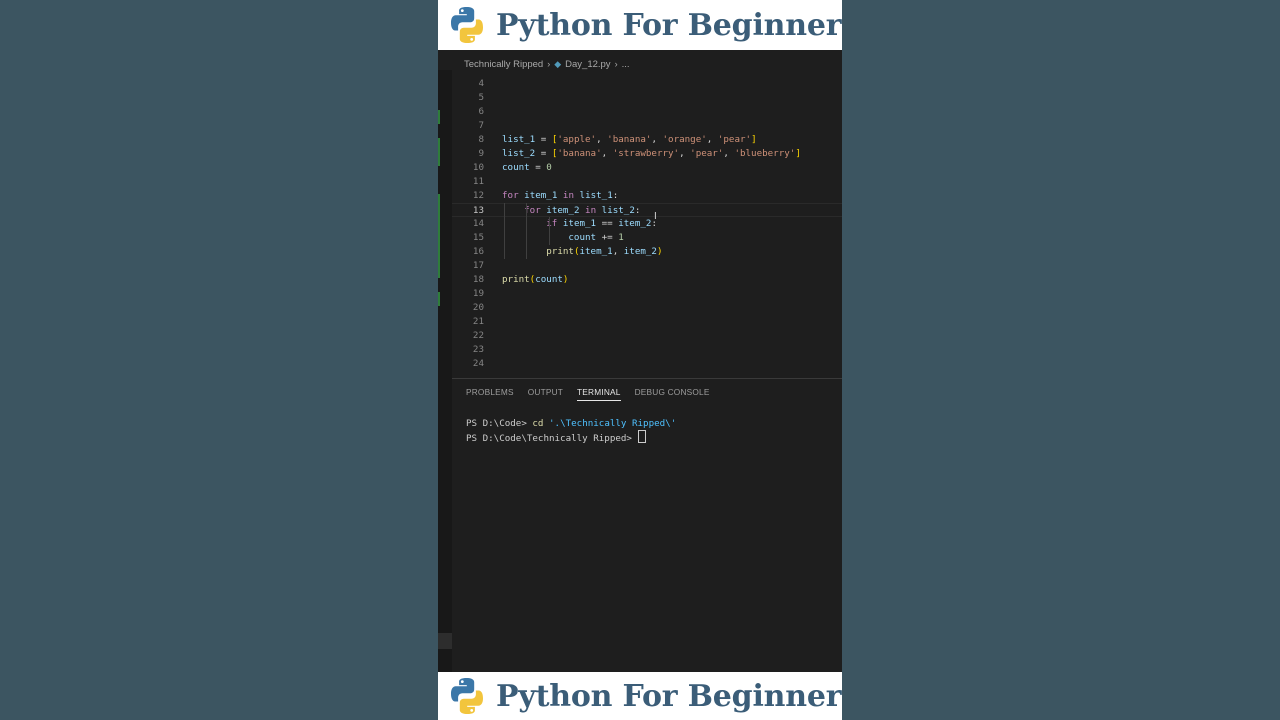 The width and height of the screenshot is (1280, 720). Describe the element at coordinates (478, 251) in the screenshot. I see `line-number: 16` at that location.